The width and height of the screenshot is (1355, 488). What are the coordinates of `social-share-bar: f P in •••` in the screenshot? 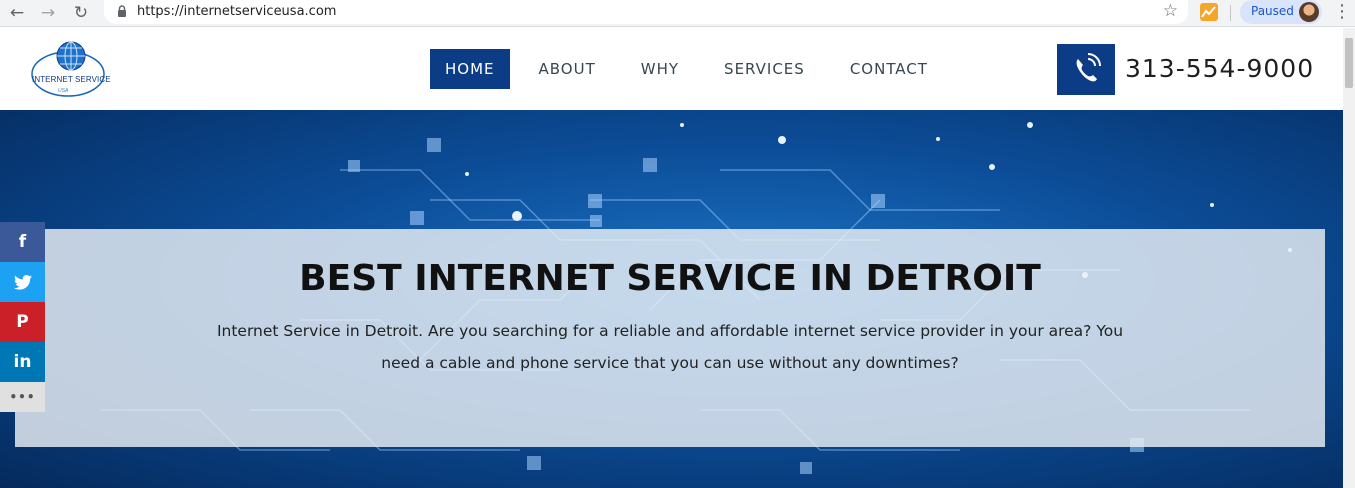 It's located at (22, 317).